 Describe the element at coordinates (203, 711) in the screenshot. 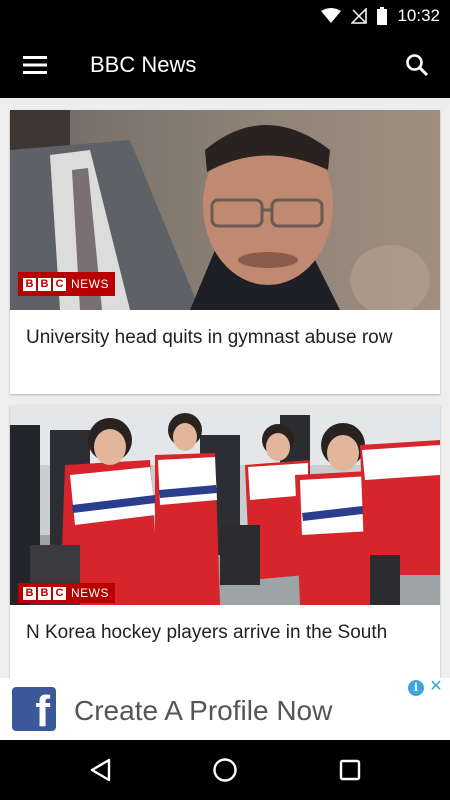

I see `ad-text: Create A Profile Now` at that location.